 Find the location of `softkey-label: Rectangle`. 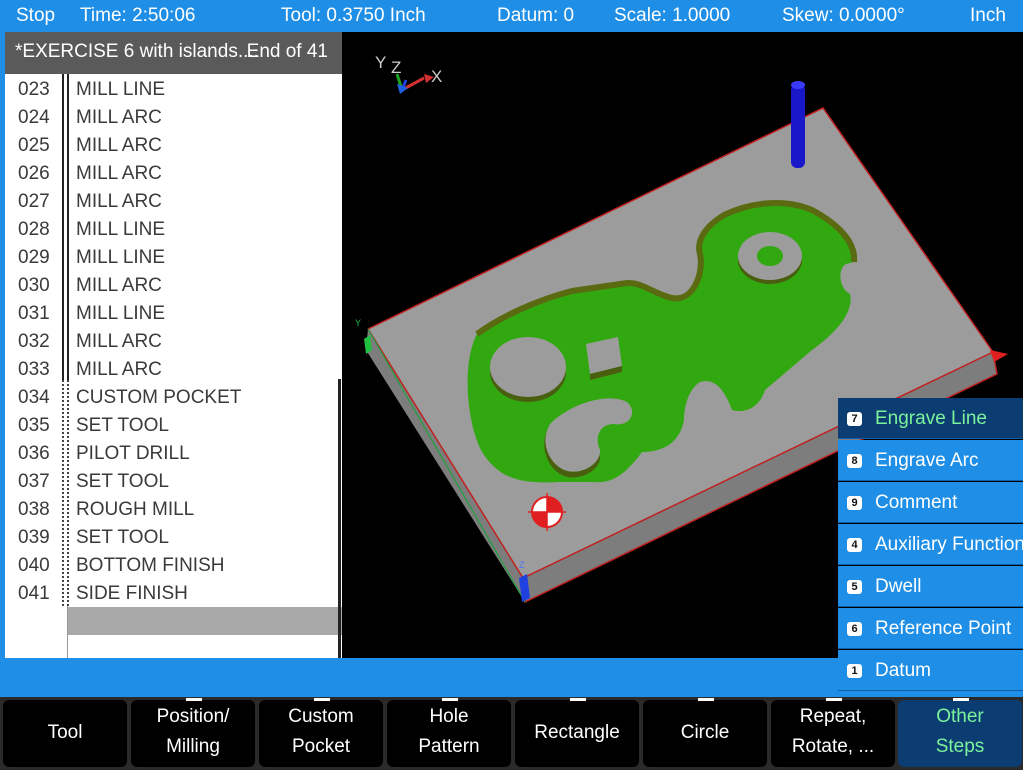

softkey-label: Rectangle is located at coordinates (577, 732).